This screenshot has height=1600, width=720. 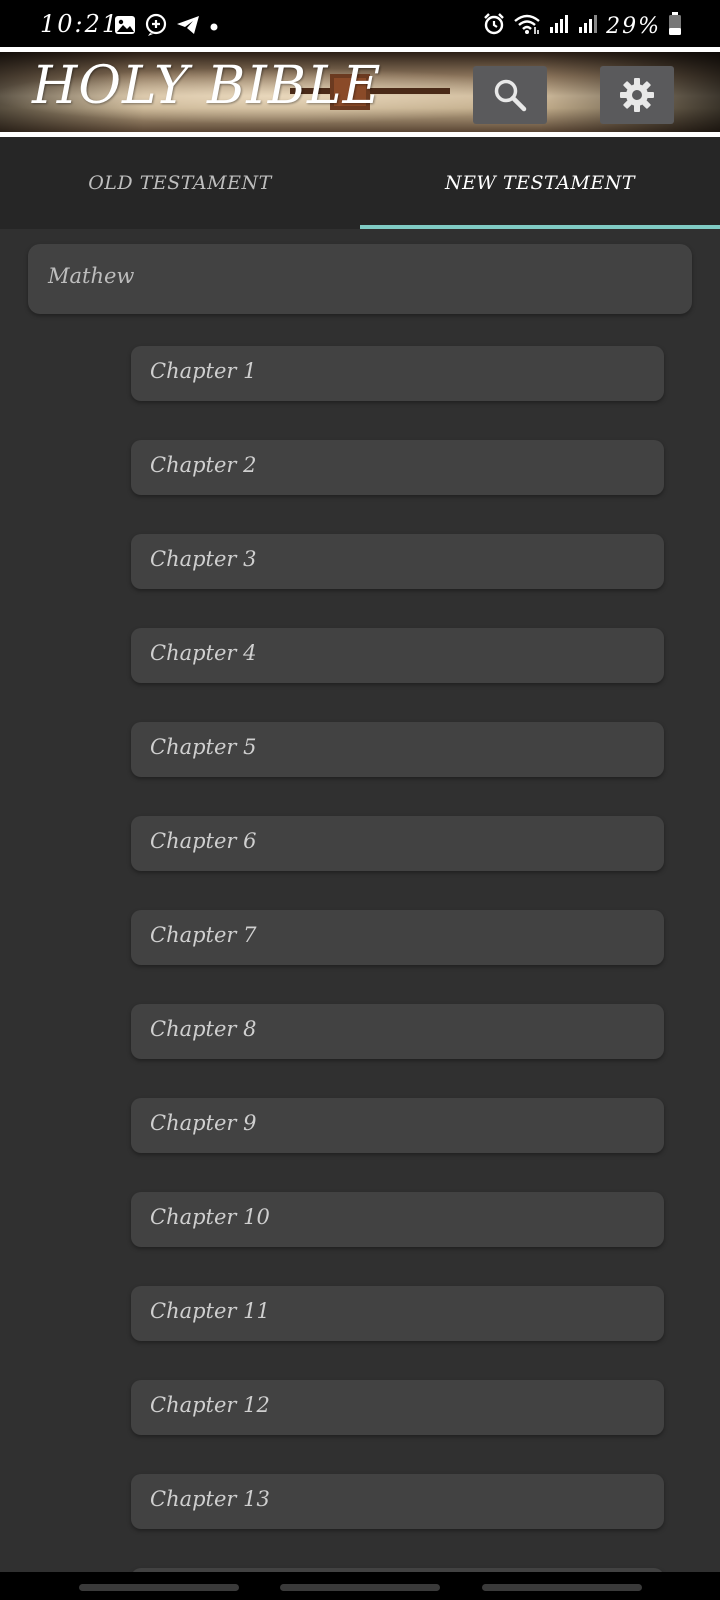 What do you see at coordinates (562, 1587) in the screenshot?
I see `nav-back-button` at bounding box center [562, 1587].